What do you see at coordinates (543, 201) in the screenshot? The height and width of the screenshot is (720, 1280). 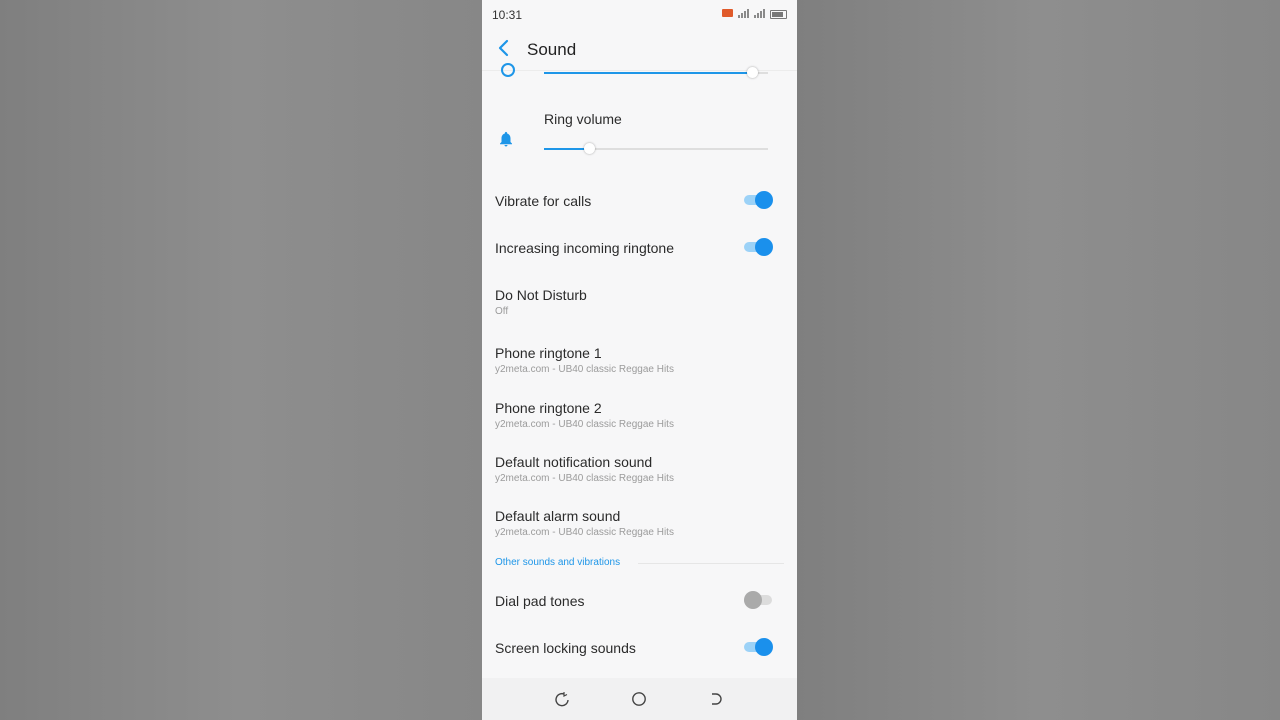 I see `setting-label: Vibrate for calls` at bounding box center [543, 201].